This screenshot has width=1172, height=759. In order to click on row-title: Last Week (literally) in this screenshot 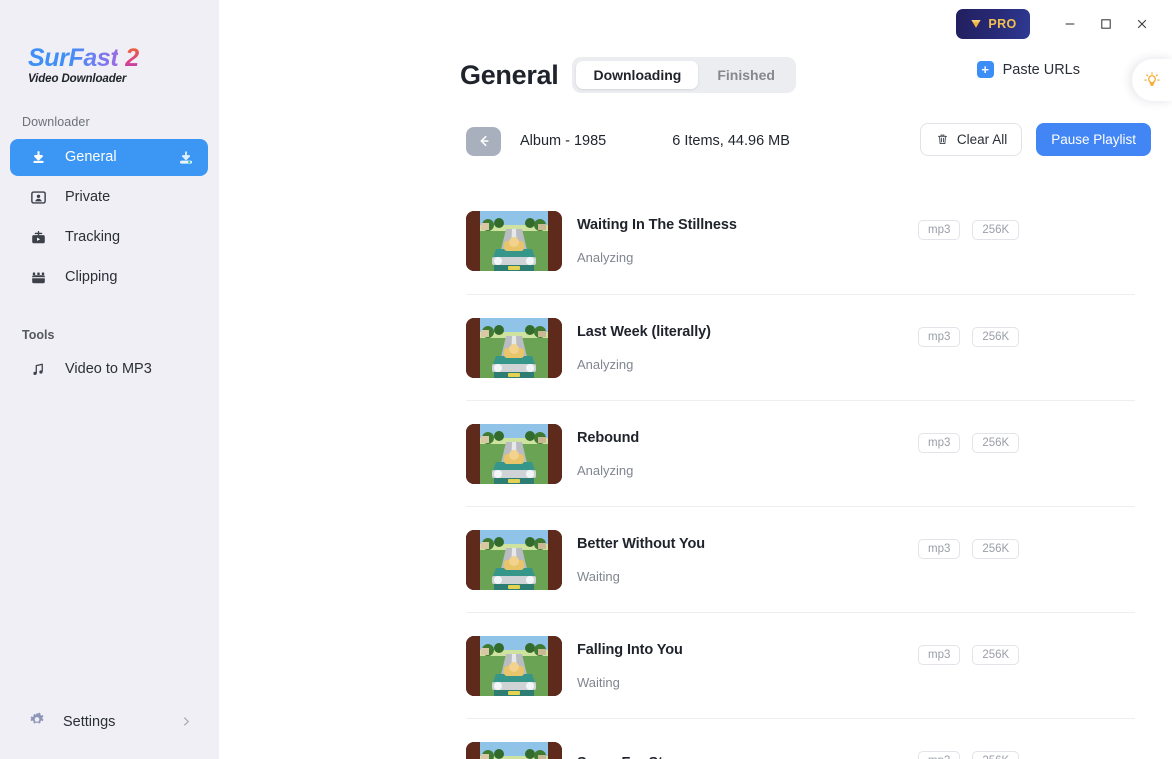, I will do `click(644, 331)`.